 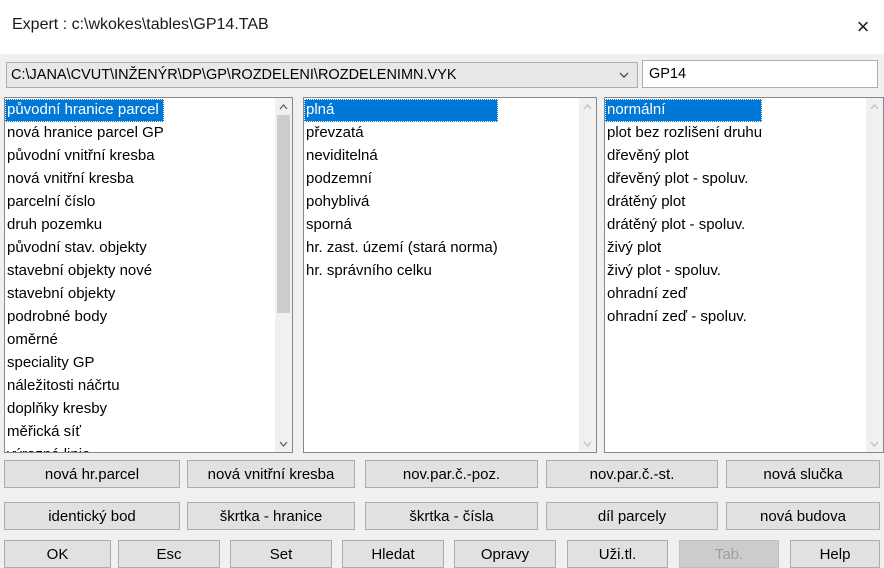 I want to click on list-item: doplňky kresby, so click(x=84, y=409).